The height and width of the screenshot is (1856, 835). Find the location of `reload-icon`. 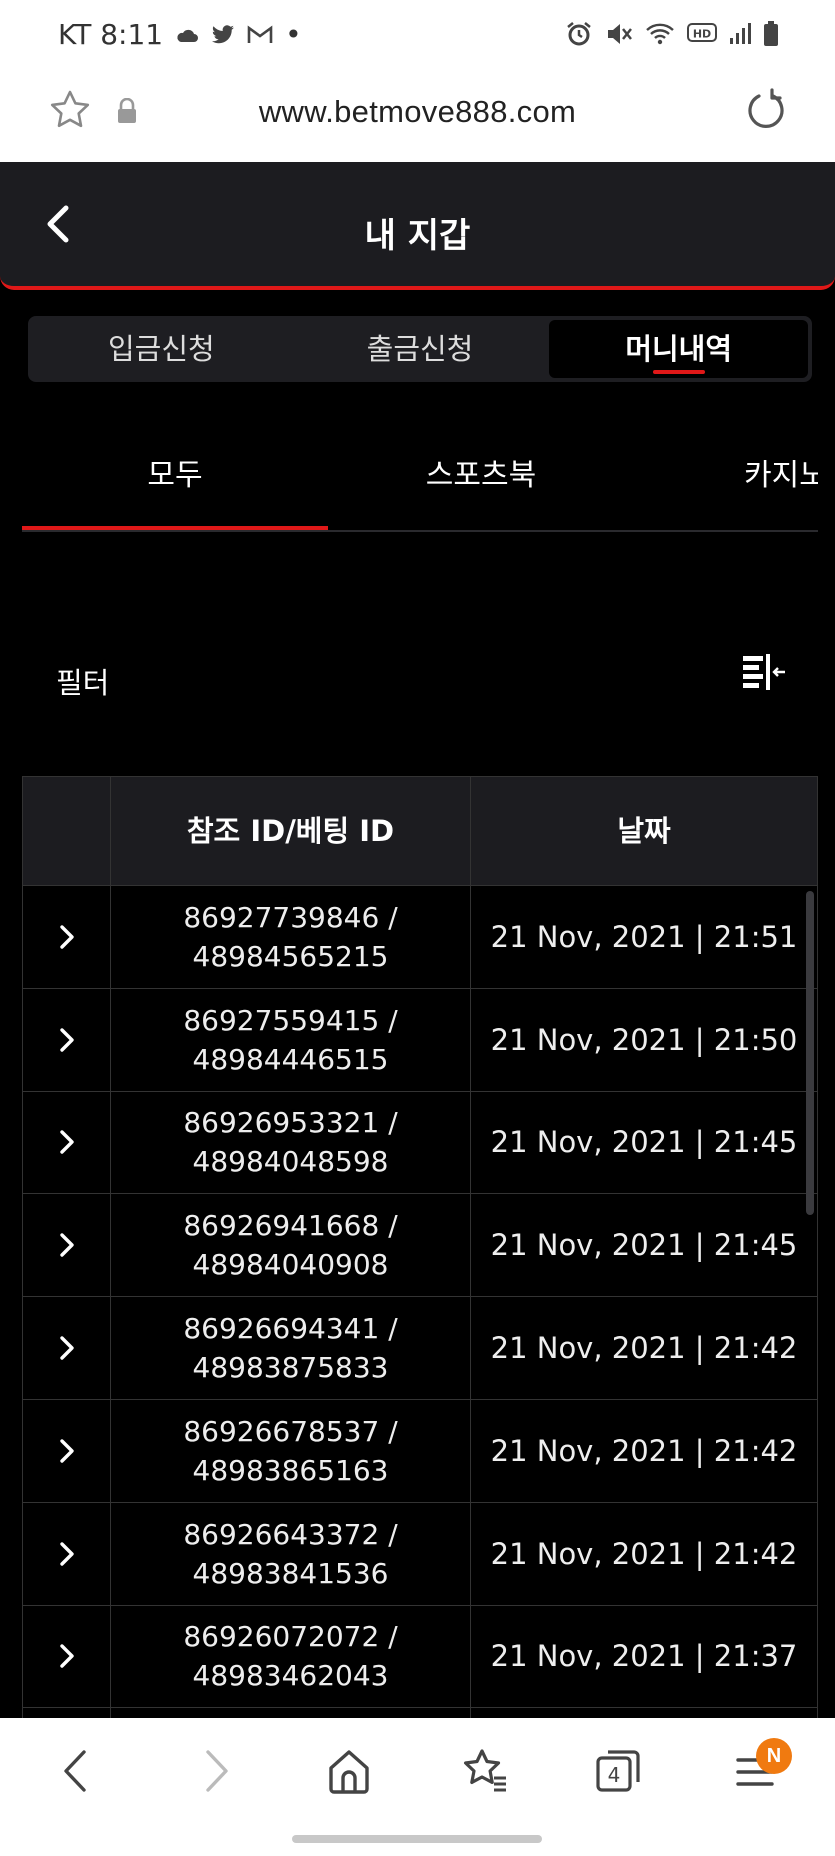

reload-icon is located at coordinates (765, 110).